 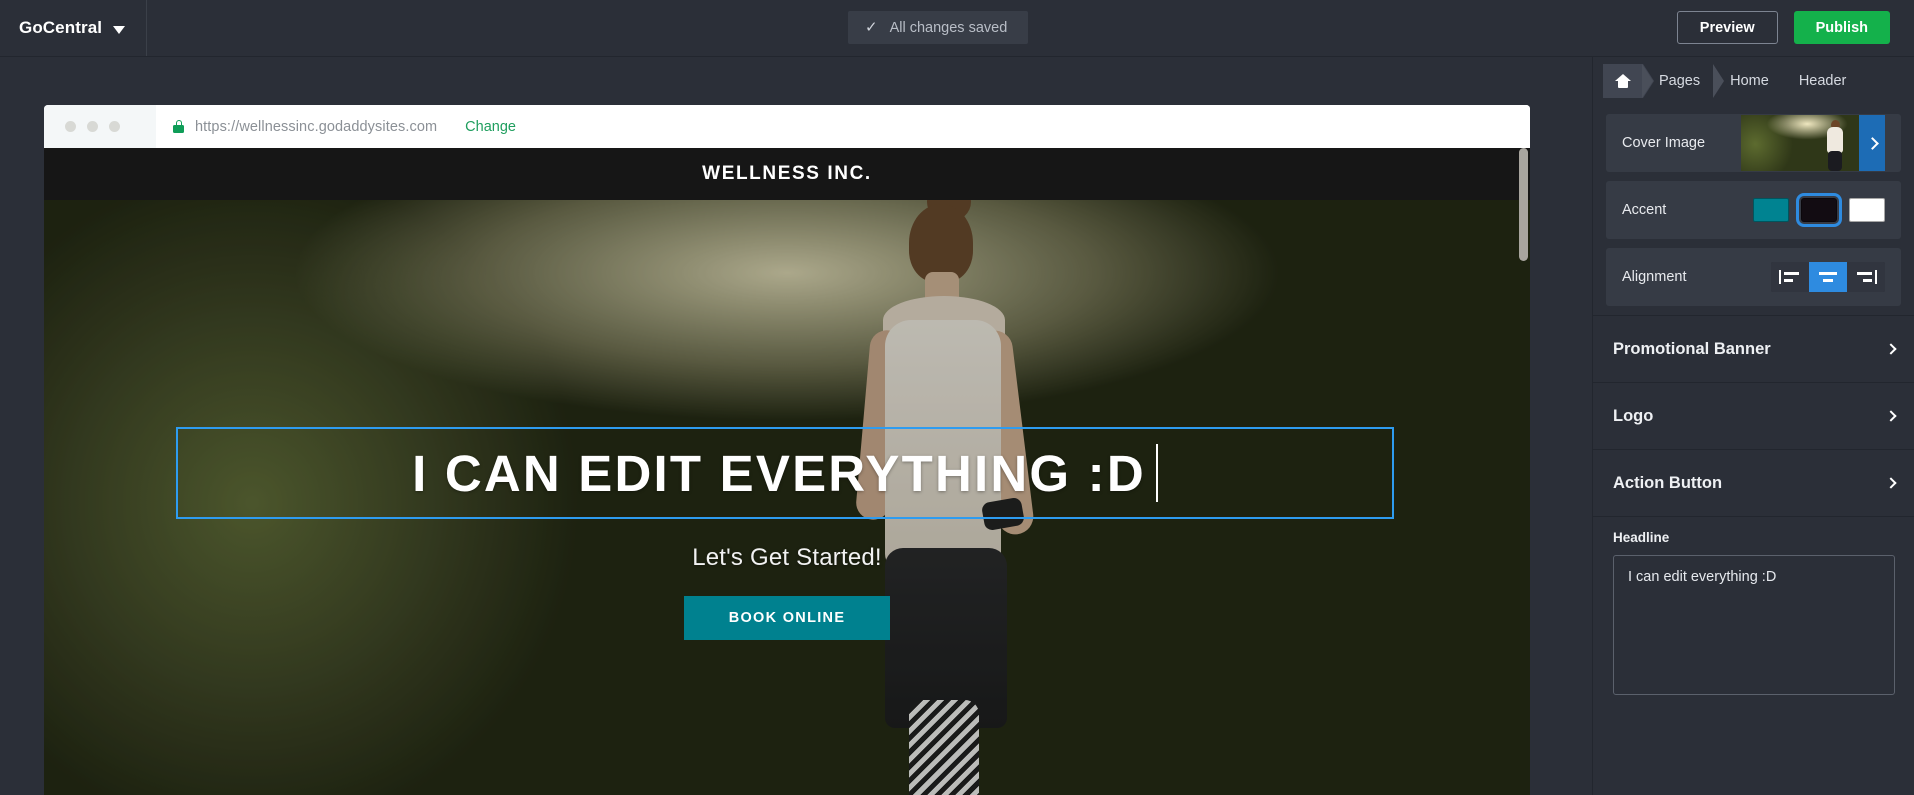 What do you see at coordinates (1692, 348) in the screenshot?
I see `promotional-banner-label: Promotional Banner` at bounding box center [1692, 348].